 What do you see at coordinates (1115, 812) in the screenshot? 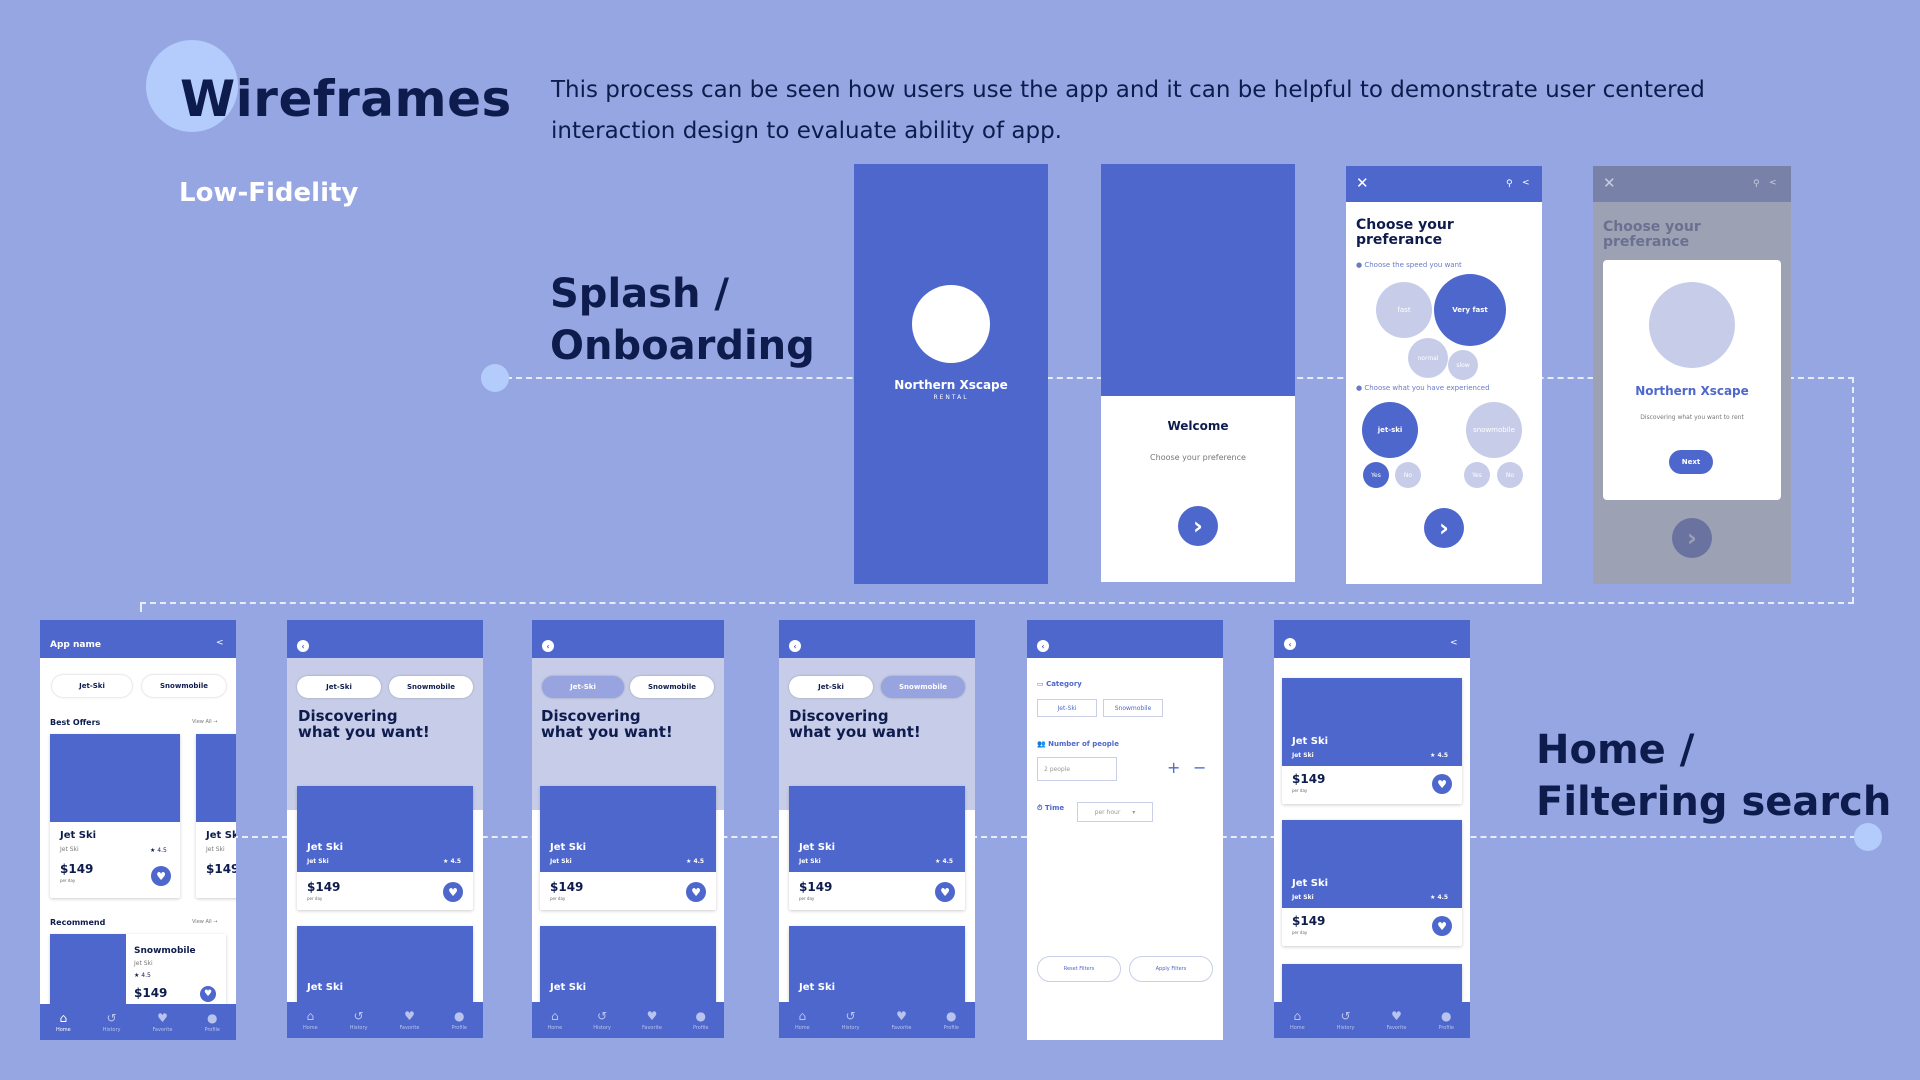
I see `time-select: per hour ▾` at bounding box center [1115, 812].